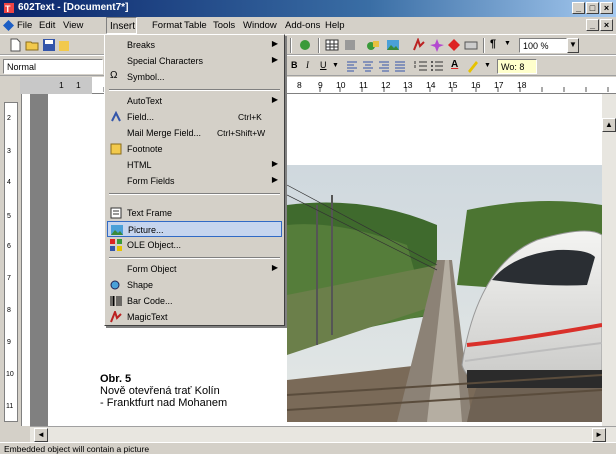 The height and width of the screenshot is (454, 616). Describe the element at coordinates (419, 45) in the screenshot. I see `magictext-toolbar-icon` at that location.